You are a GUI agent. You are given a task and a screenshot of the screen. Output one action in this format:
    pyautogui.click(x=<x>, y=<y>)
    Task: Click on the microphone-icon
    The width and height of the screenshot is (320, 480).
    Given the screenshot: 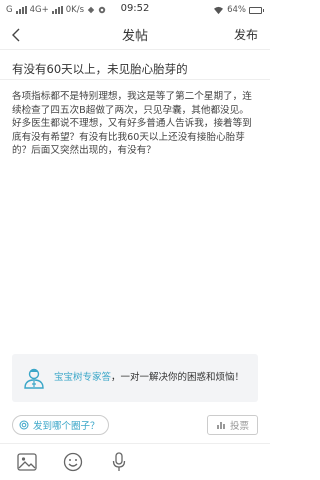 What is the action you would take?
    pyautogui.click(x=119, y=461)
    